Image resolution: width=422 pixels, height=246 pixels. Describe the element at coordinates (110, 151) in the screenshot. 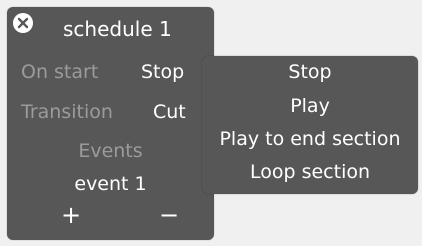

I see `events-label: Events` at that location.